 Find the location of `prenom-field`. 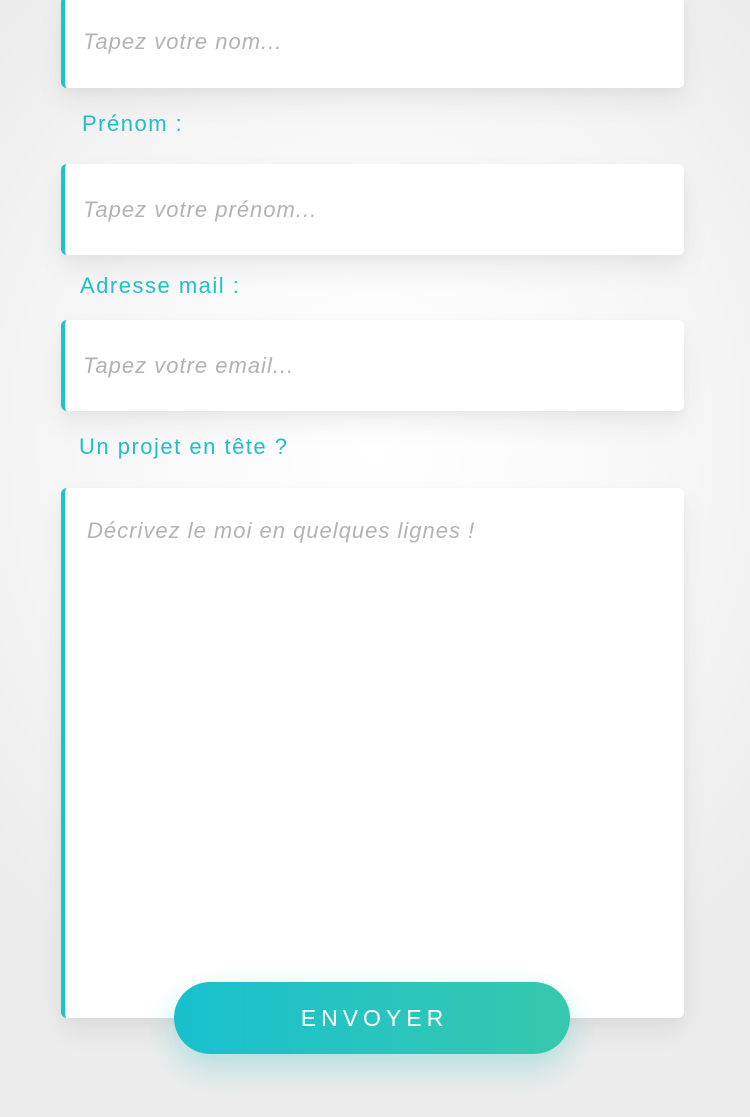

prenom-field is located at coordinates (372, 209).